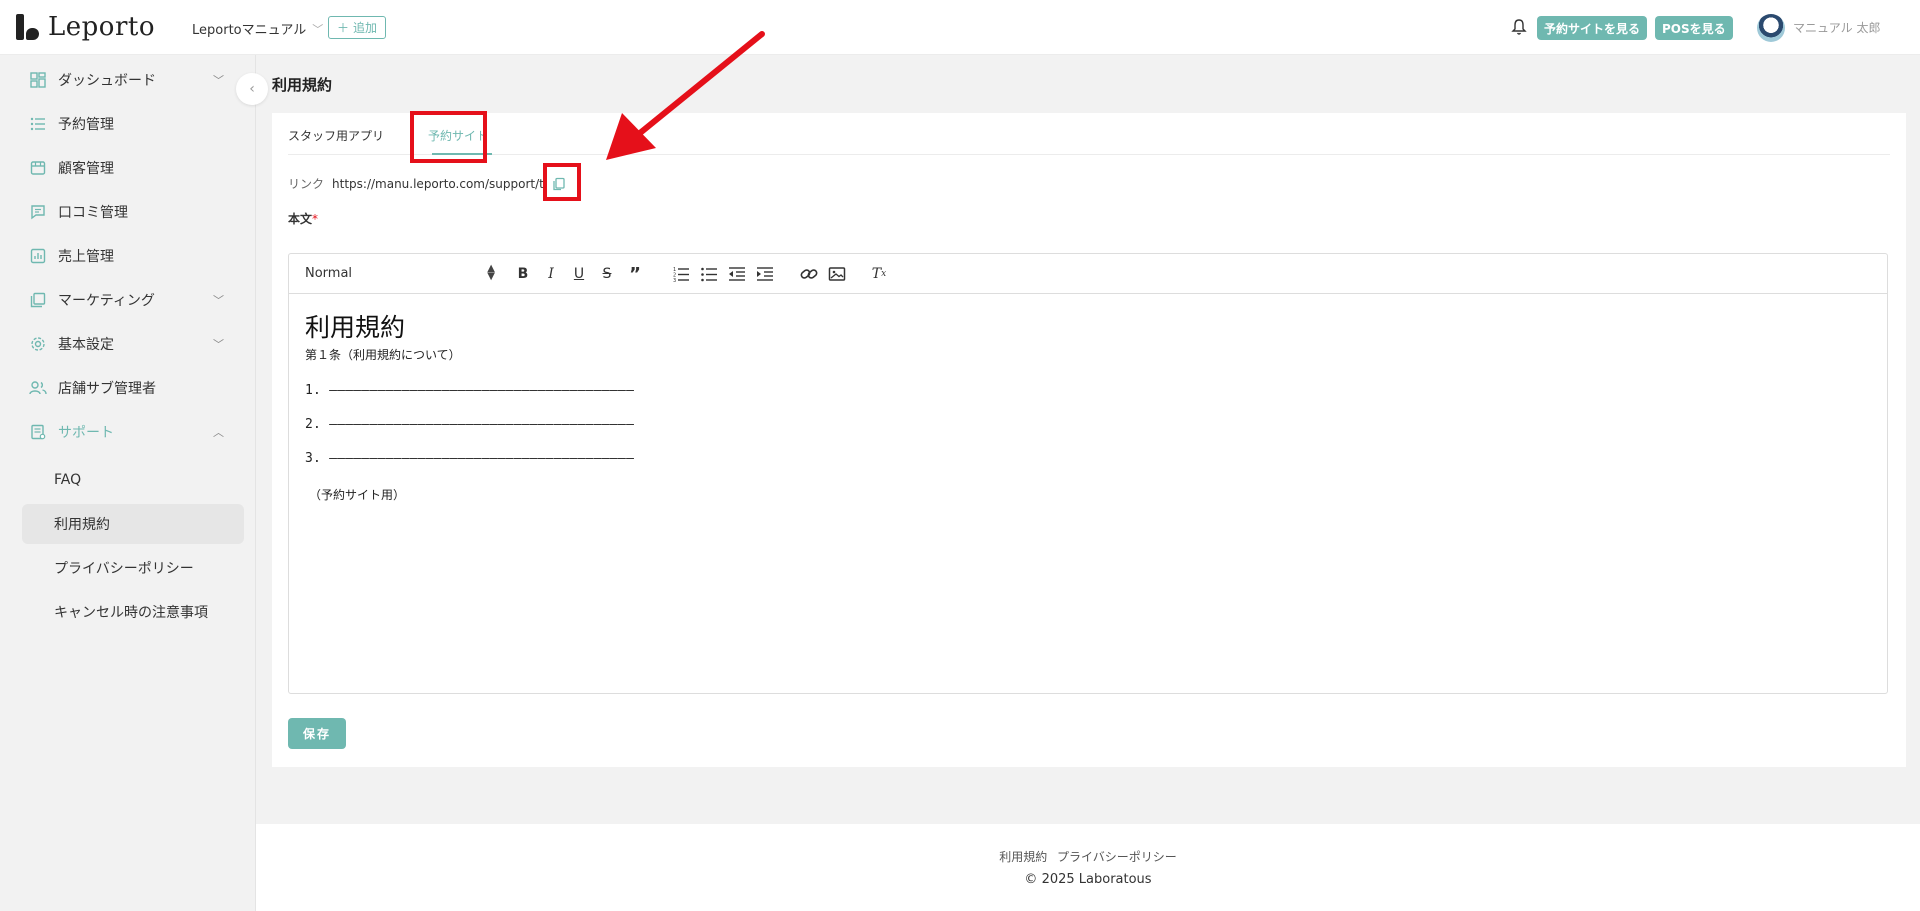 Image resolution: width=1920 pixels, height=911 pixels. I want to click on add-button: ＋ 追加, so click(357, 27).